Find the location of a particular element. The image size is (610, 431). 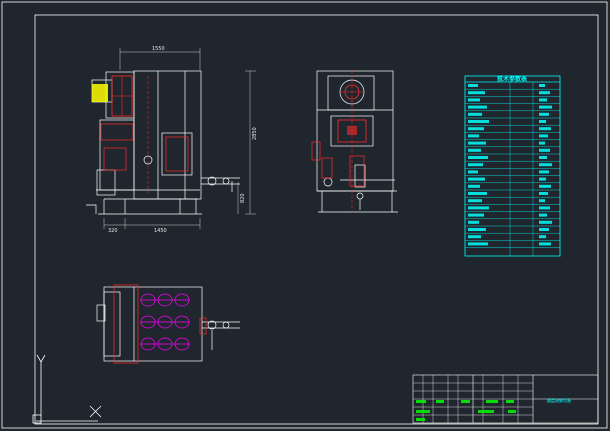

parameter-table-title: 技术参数表 is located at coordinates (512, 79).